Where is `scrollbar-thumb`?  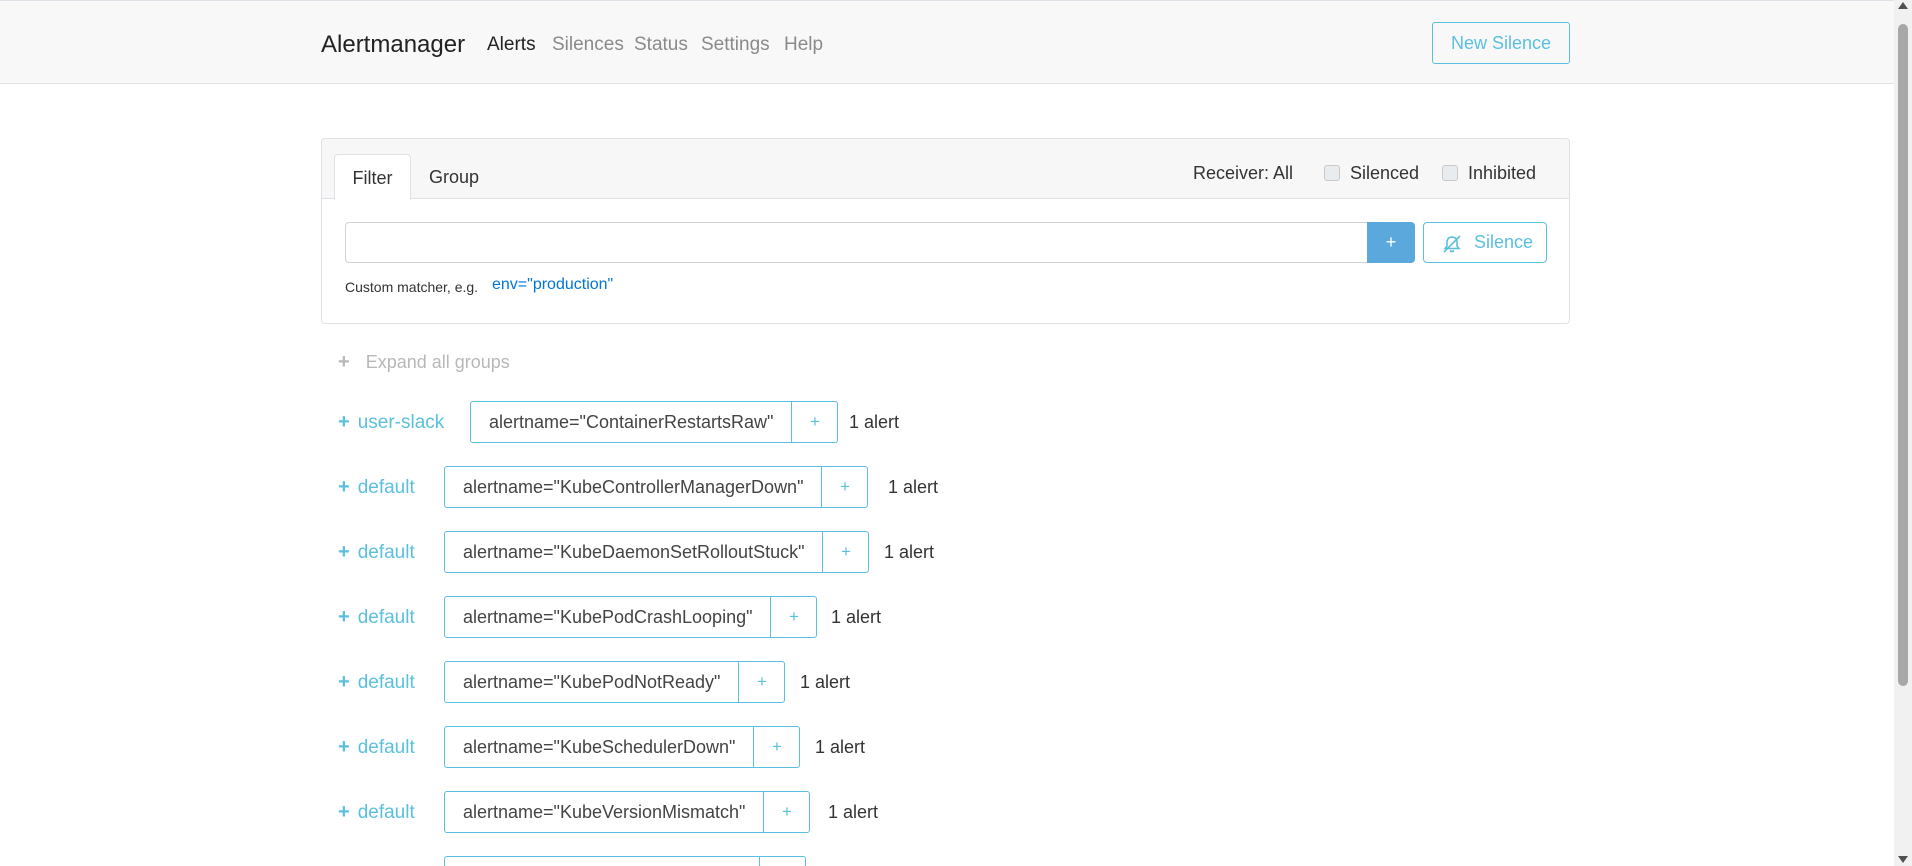 scrollbar-thumb is located at coordinates (1903, 355).